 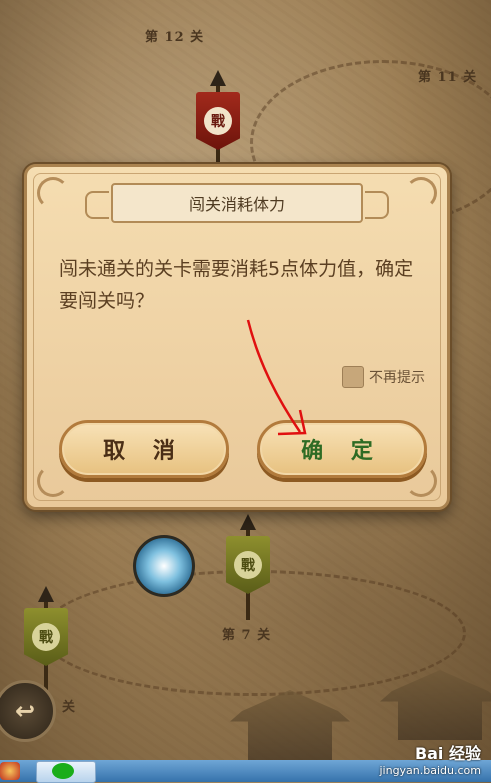 I want to click on level-12-label: 第 12 关, so click(x=175, y=37).